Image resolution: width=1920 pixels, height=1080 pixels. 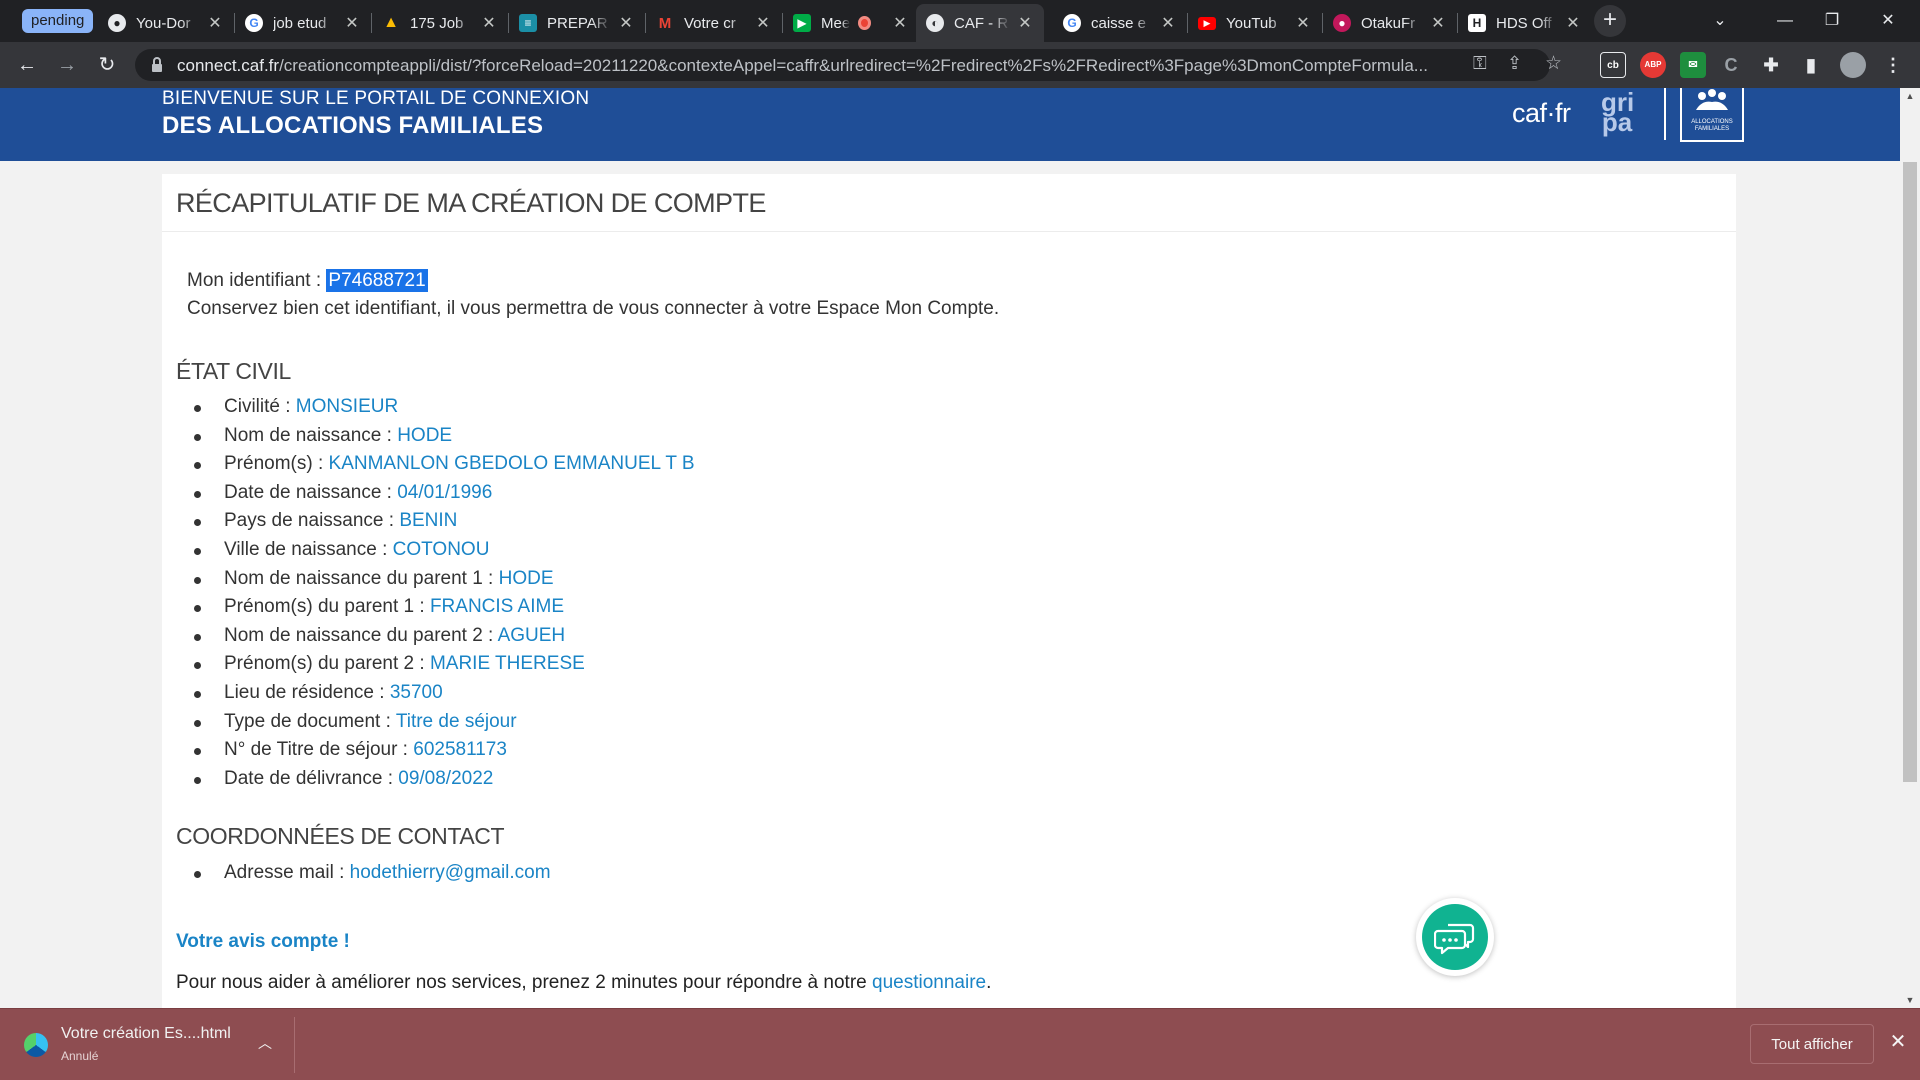 I want to click on drive-icon: ▲, so click(x=391, y=22).